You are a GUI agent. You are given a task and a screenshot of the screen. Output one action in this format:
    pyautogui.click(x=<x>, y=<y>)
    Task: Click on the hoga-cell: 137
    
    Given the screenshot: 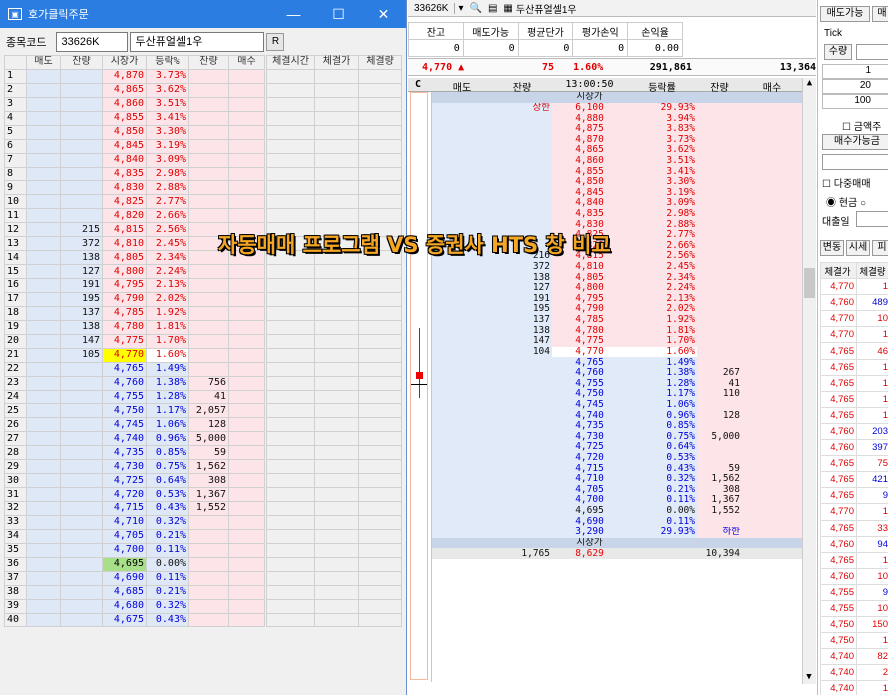 What is the action you would take?
    pyautogui.click(x=522, y=320)
    